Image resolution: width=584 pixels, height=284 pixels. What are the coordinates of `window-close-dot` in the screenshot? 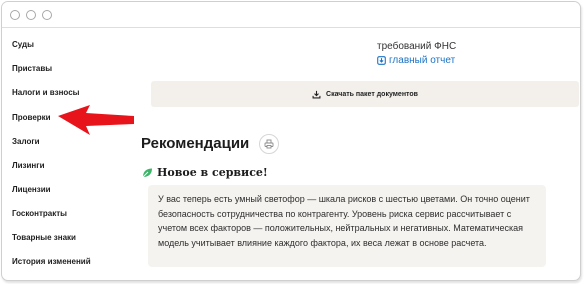 It's located at (15, 15).